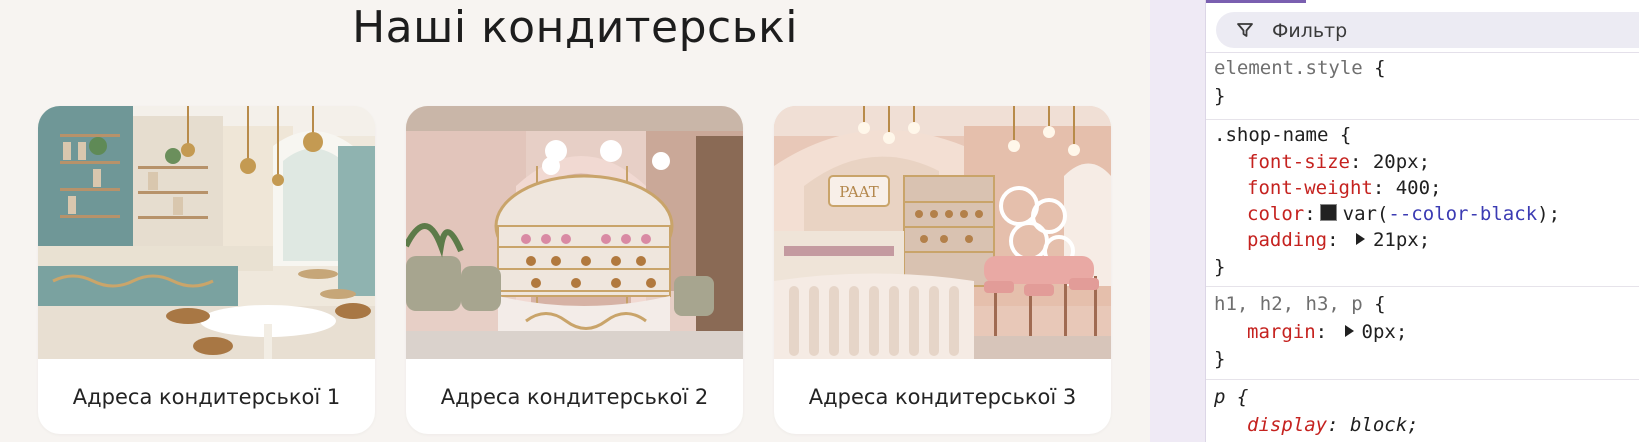 Image resolution: width=1639 pixels, height=442 pixels. I want to click on property-name: font-size, so click(1298, 162).